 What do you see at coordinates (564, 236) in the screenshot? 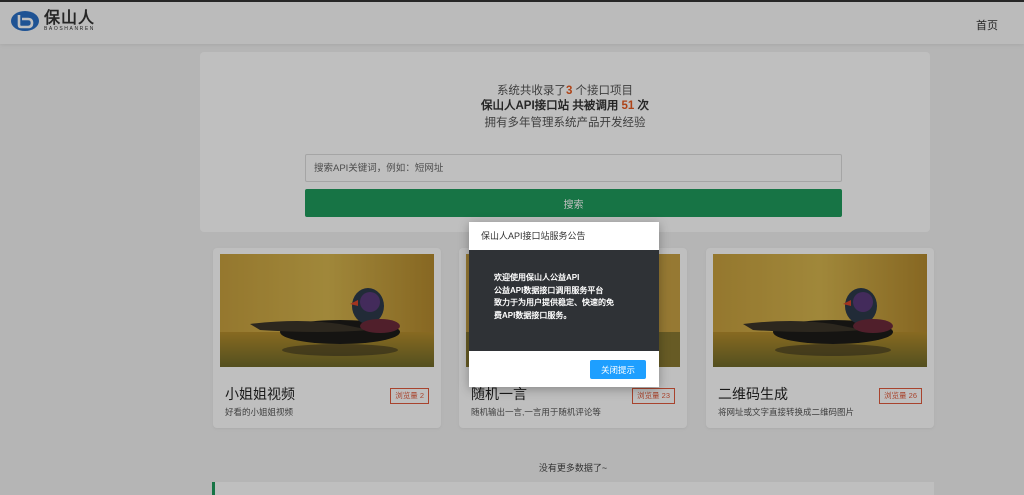
I see `modal-title: 保山人API接口站服务公告` at bounding box center [564, 236].